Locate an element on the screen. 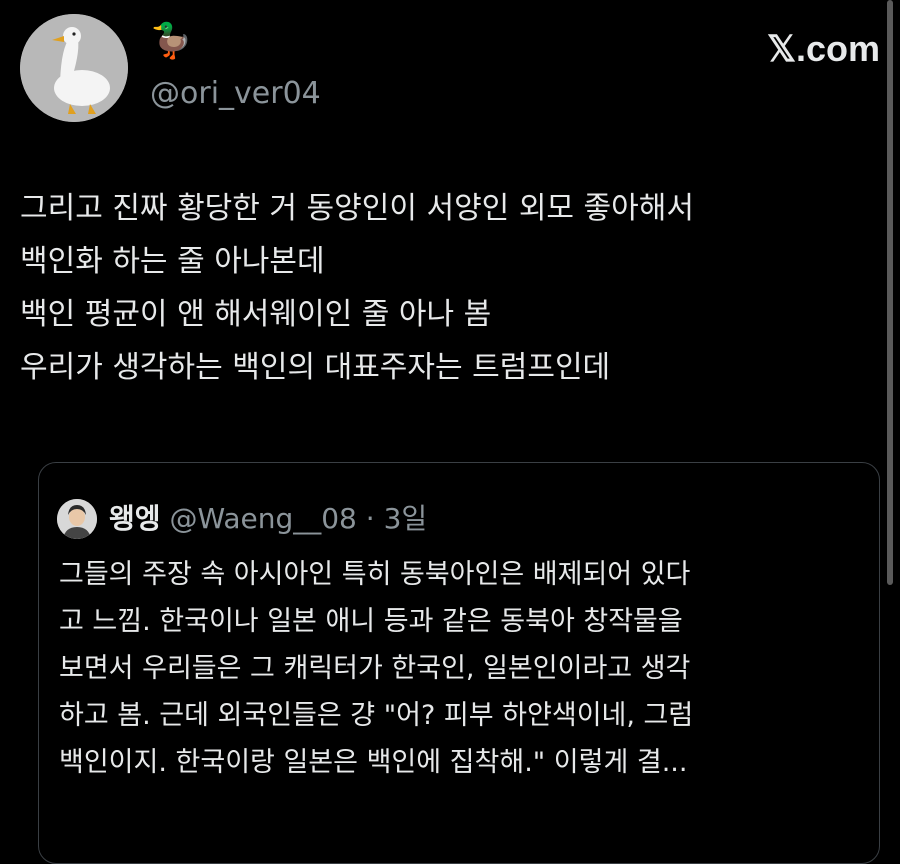  quote-line: 고 느낌. 한국이나 일본 애니 등과 같은 동북아 창작물을 is located at coordinates (371, 621).